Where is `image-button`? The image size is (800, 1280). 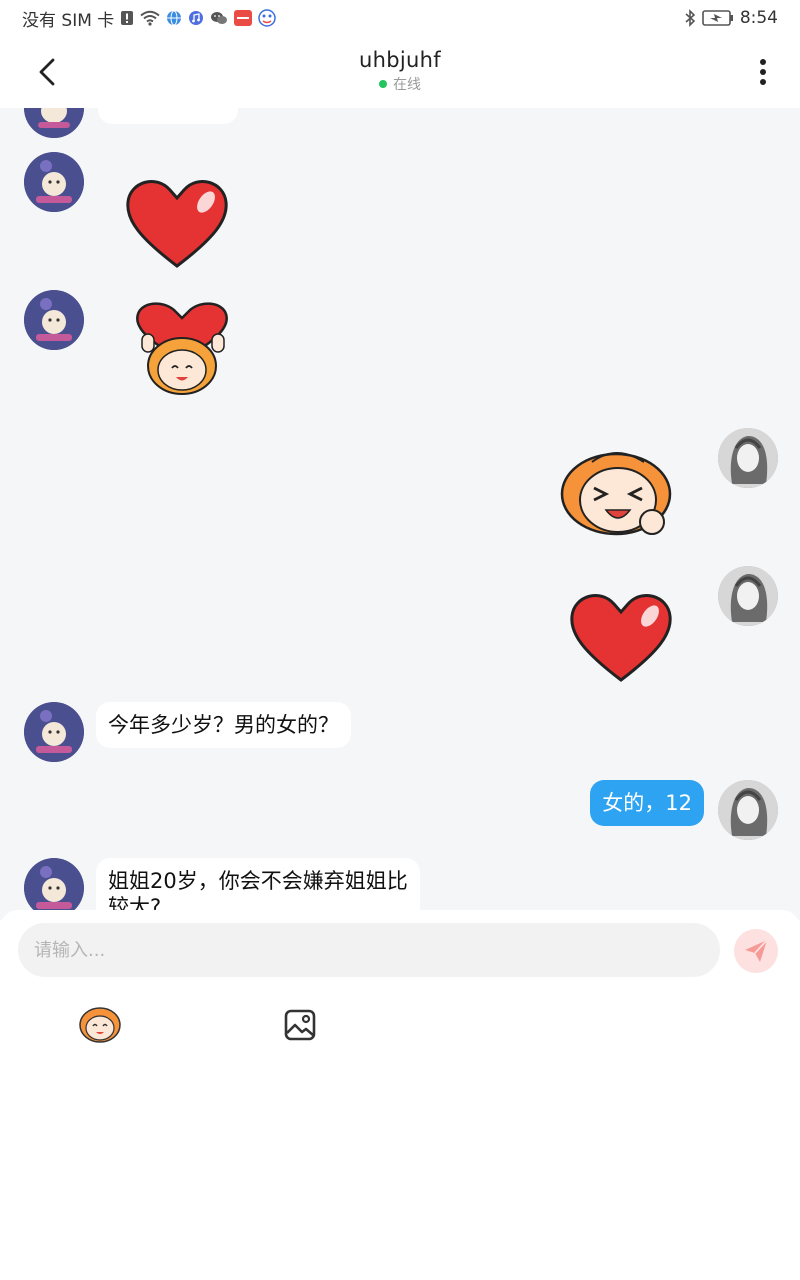
image-button is located at coordinates (300, 1025).